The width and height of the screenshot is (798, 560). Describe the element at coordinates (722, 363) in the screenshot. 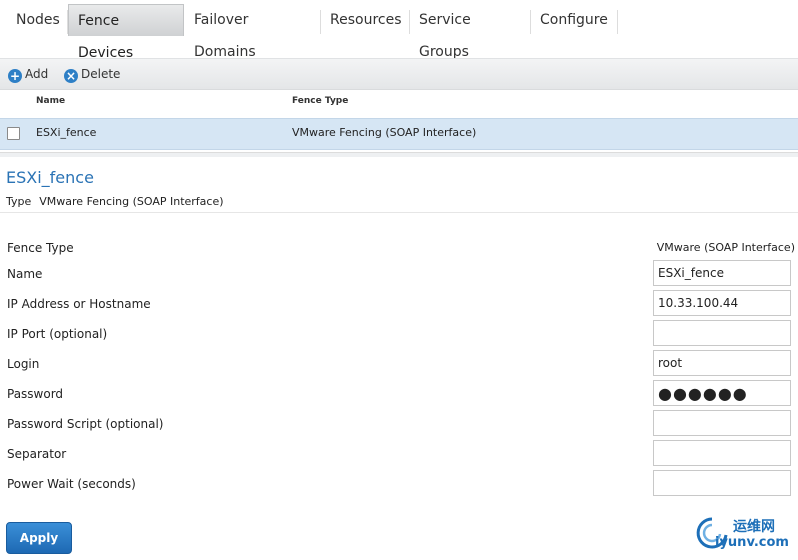

I see `login-input` at that location.